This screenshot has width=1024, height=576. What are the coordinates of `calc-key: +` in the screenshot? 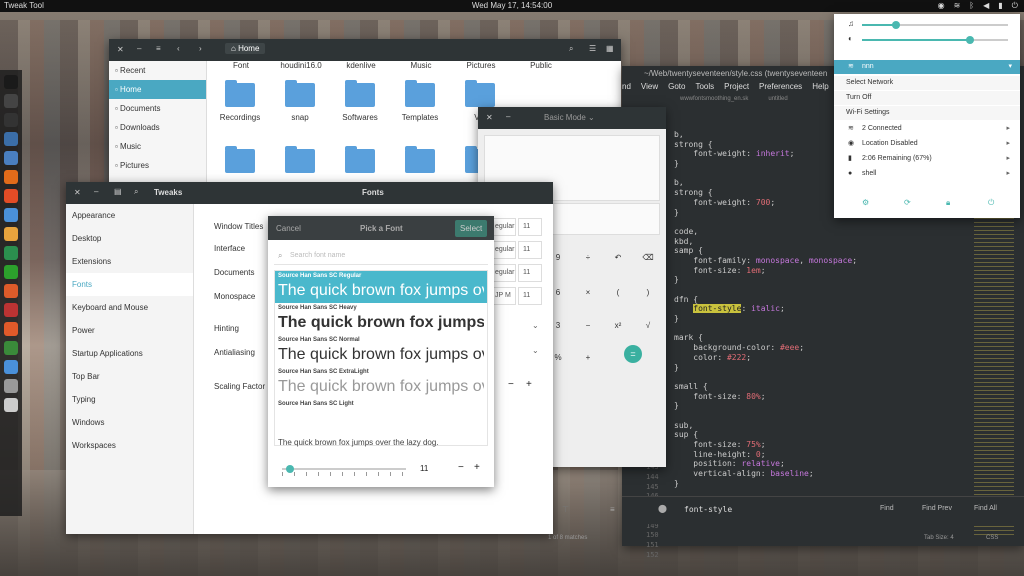 It's located at (588, 357).